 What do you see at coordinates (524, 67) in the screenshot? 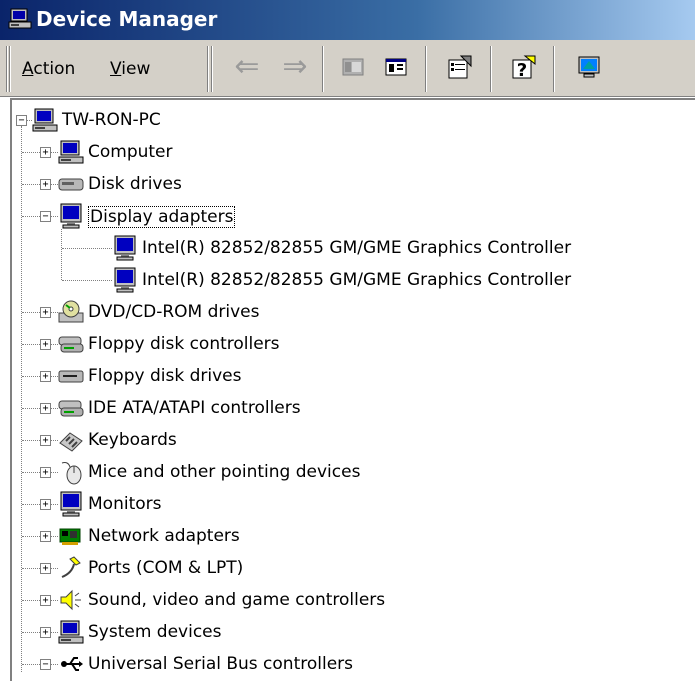
I see `help-icon: ?` at bounding box center [524, 67].